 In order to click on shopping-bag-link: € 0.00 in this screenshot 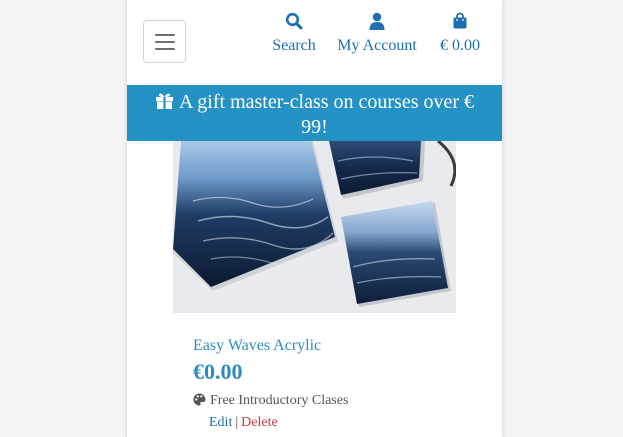, I will do `click(460, 33)`.